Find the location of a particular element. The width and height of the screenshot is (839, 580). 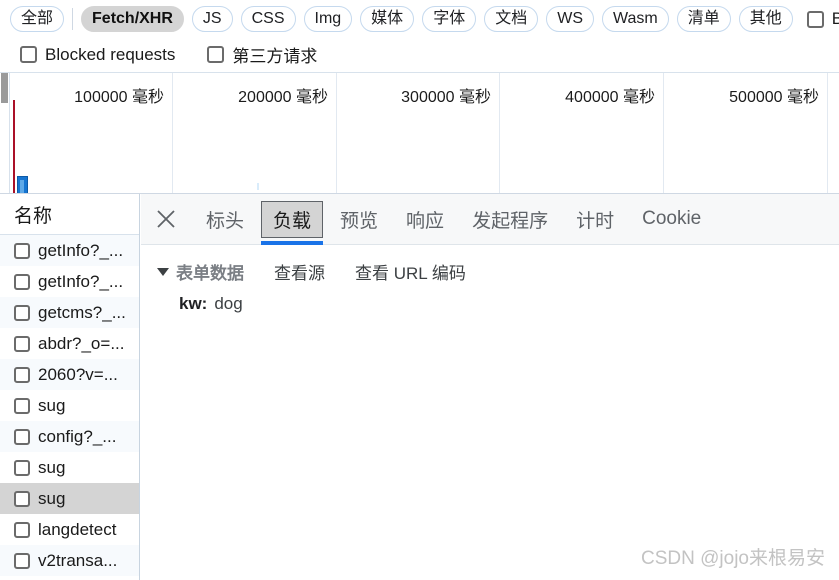

request-row-name: langdetect is located at coordinates (77, 529).